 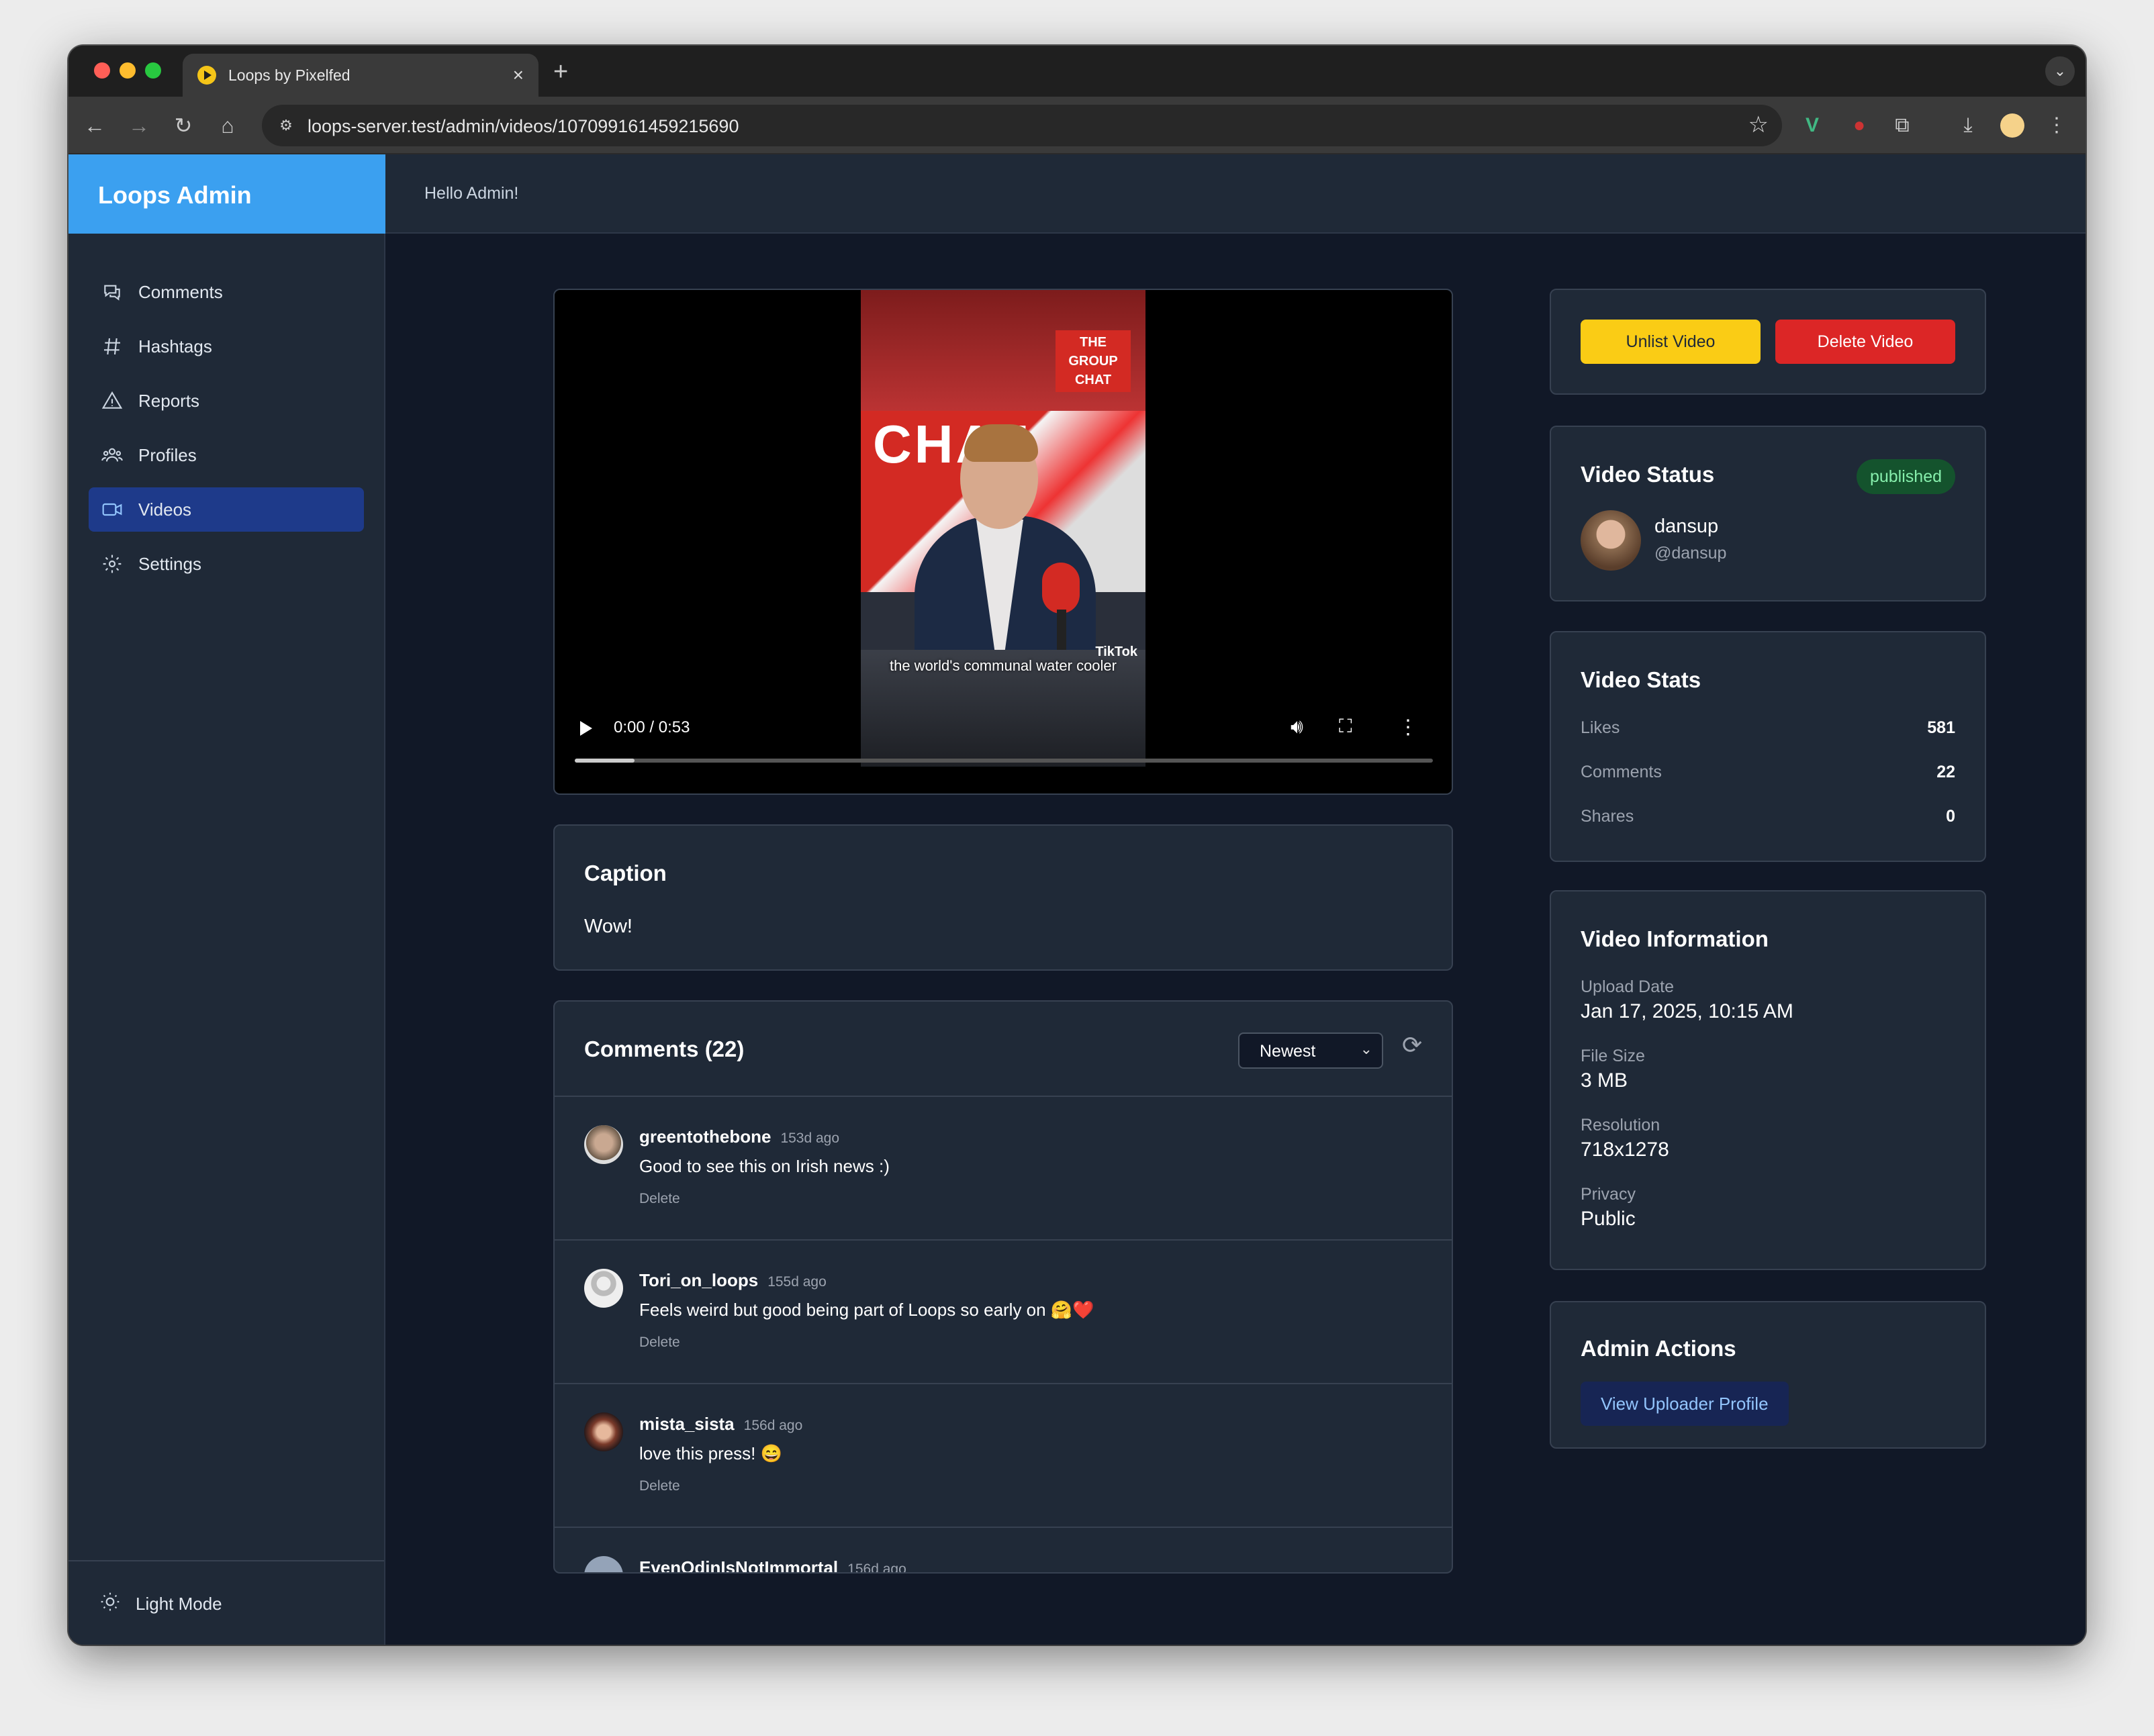 What do you see at coordinates (94, 125) in the screenshot?
I see `back-icon: ←` at bounding box center [94, 125].